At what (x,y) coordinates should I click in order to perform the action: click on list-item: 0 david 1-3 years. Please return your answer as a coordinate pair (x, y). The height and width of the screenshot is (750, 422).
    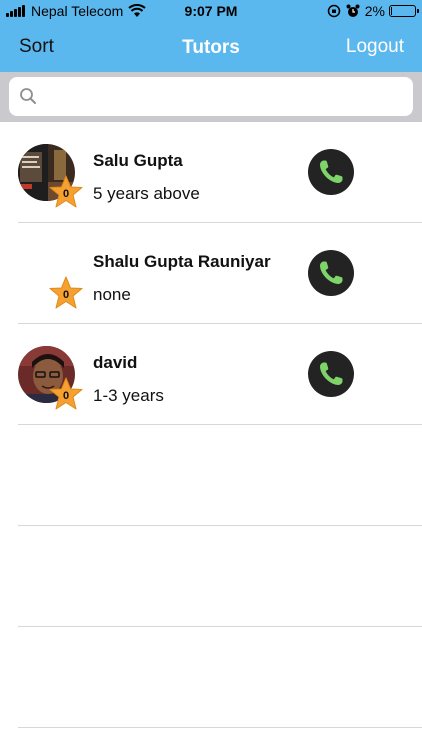
    Looking at the image, I should click on (220, 374).